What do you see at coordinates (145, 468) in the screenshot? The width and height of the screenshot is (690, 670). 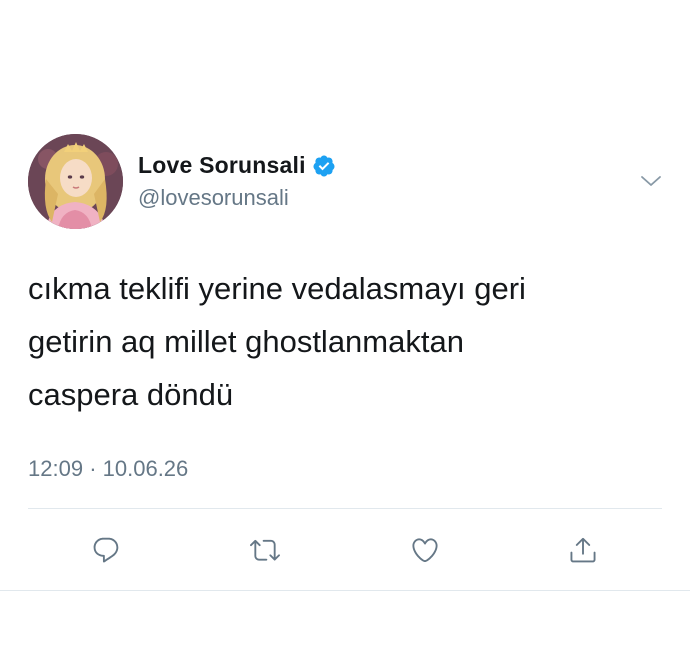 I see `tweet-date: 10.06.26` at bounding box center [145, 468].